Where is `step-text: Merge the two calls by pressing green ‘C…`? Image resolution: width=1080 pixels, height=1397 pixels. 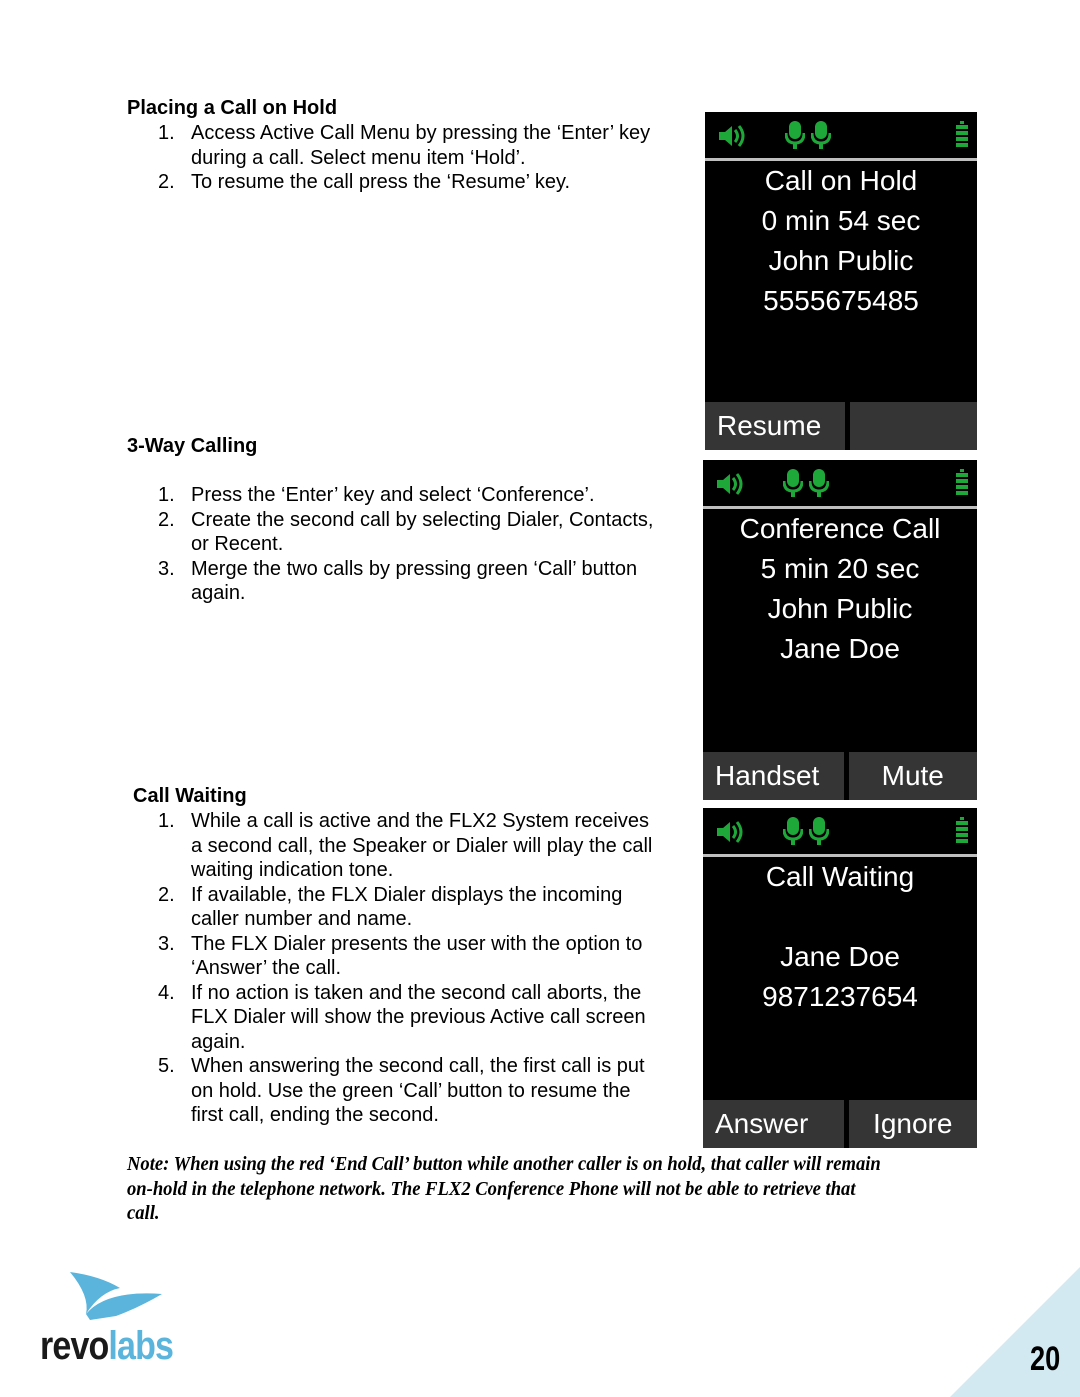
step-text: Merge the two calls by pressing green ‘C… is located at coordinates (414, 568).